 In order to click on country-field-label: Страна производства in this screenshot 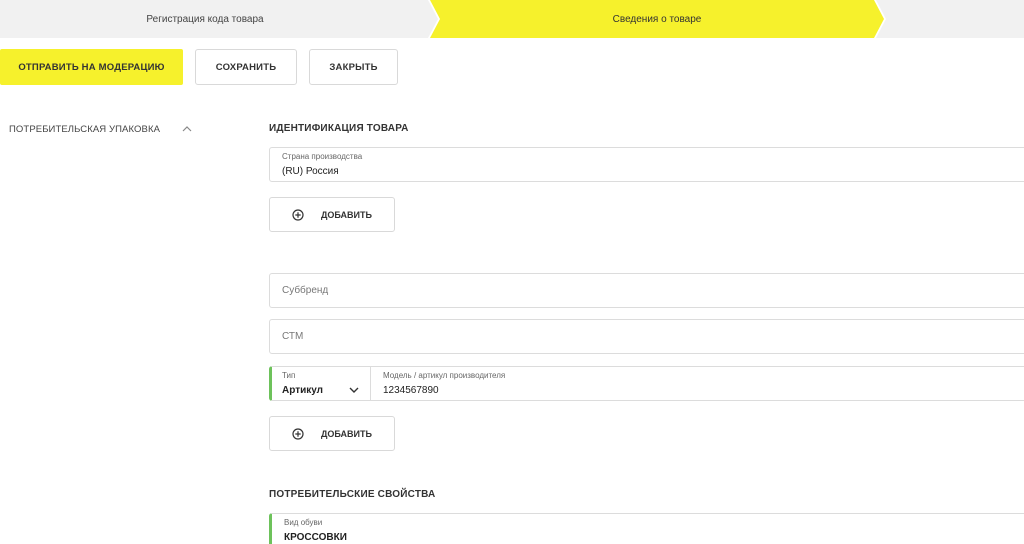, I will do `click(322, 156)`.